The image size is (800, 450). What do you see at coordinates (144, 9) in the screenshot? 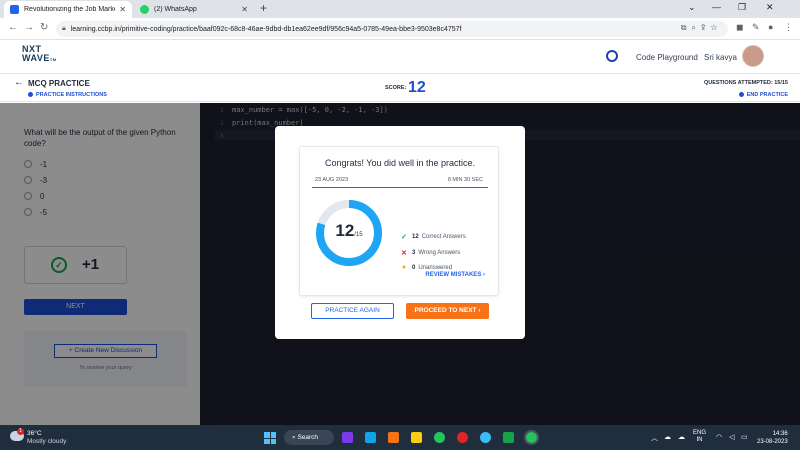
I see `whatsapp-icon` at bounding box center [144, 9].